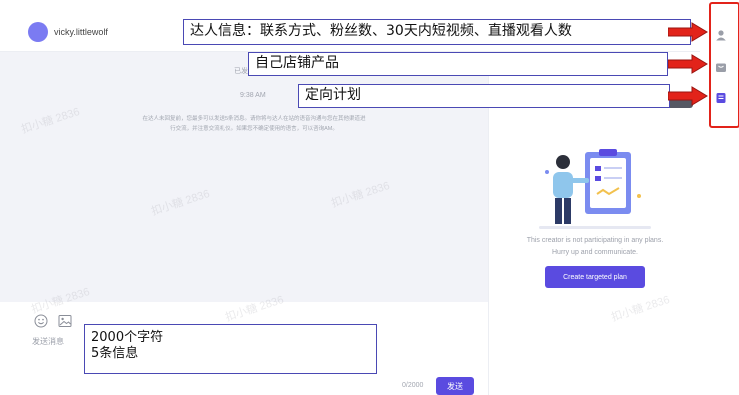 This screenshot has height=395, width=739. I want to click on compose-limit-annotation: 2000个字符 5条信息, so click(230, 349).